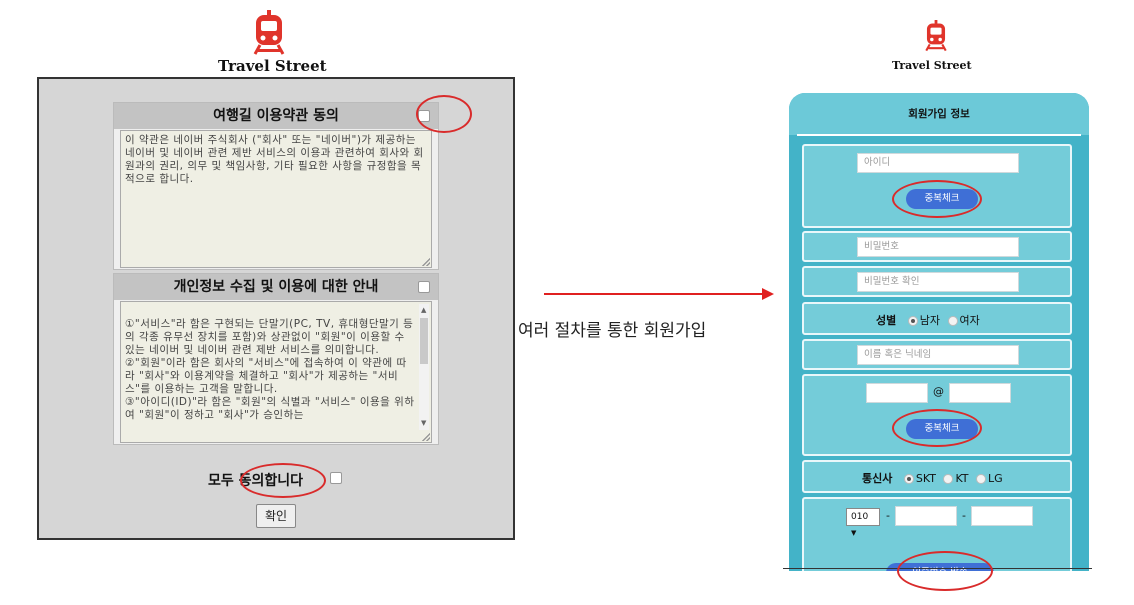  I want to click on annotation-ellipse-agree-all, so click(283, 480).